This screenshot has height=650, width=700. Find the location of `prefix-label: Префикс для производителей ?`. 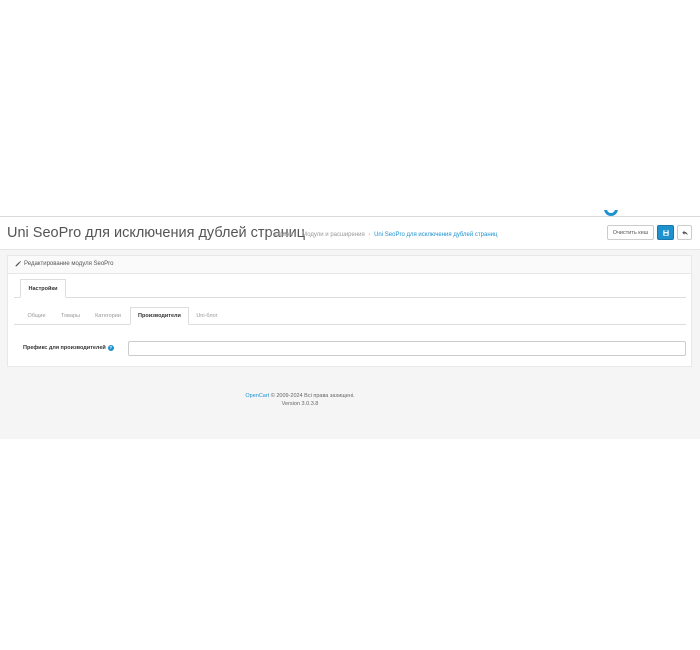

prefix-label: Префикс для производителей ? is located at coordinates (68, 348).